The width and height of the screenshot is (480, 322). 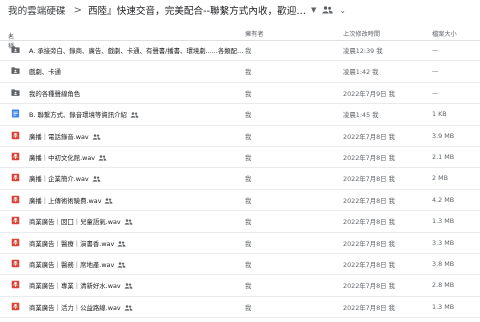 What do you see at coordinates (84, 114) in the screenshot?
I see `file-name: B. 聯繫方式、錄音環境等資訊介紹` at bounding box center [84, 114].